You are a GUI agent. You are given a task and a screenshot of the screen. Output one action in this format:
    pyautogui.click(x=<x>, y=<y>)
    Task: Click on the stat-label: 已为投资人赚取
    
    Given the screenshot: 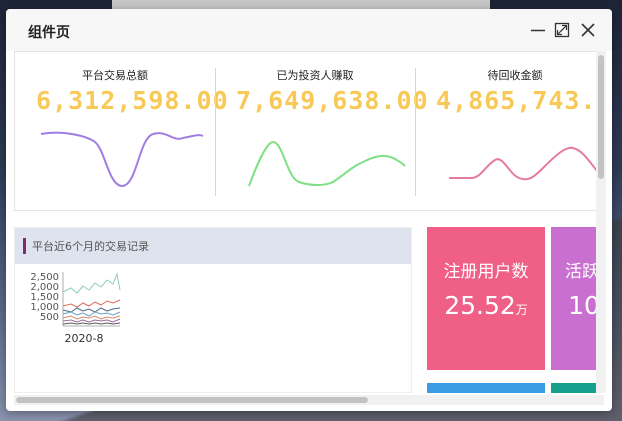 What is the action you would take?
    pyautogui.click(x=315, y=75)
    